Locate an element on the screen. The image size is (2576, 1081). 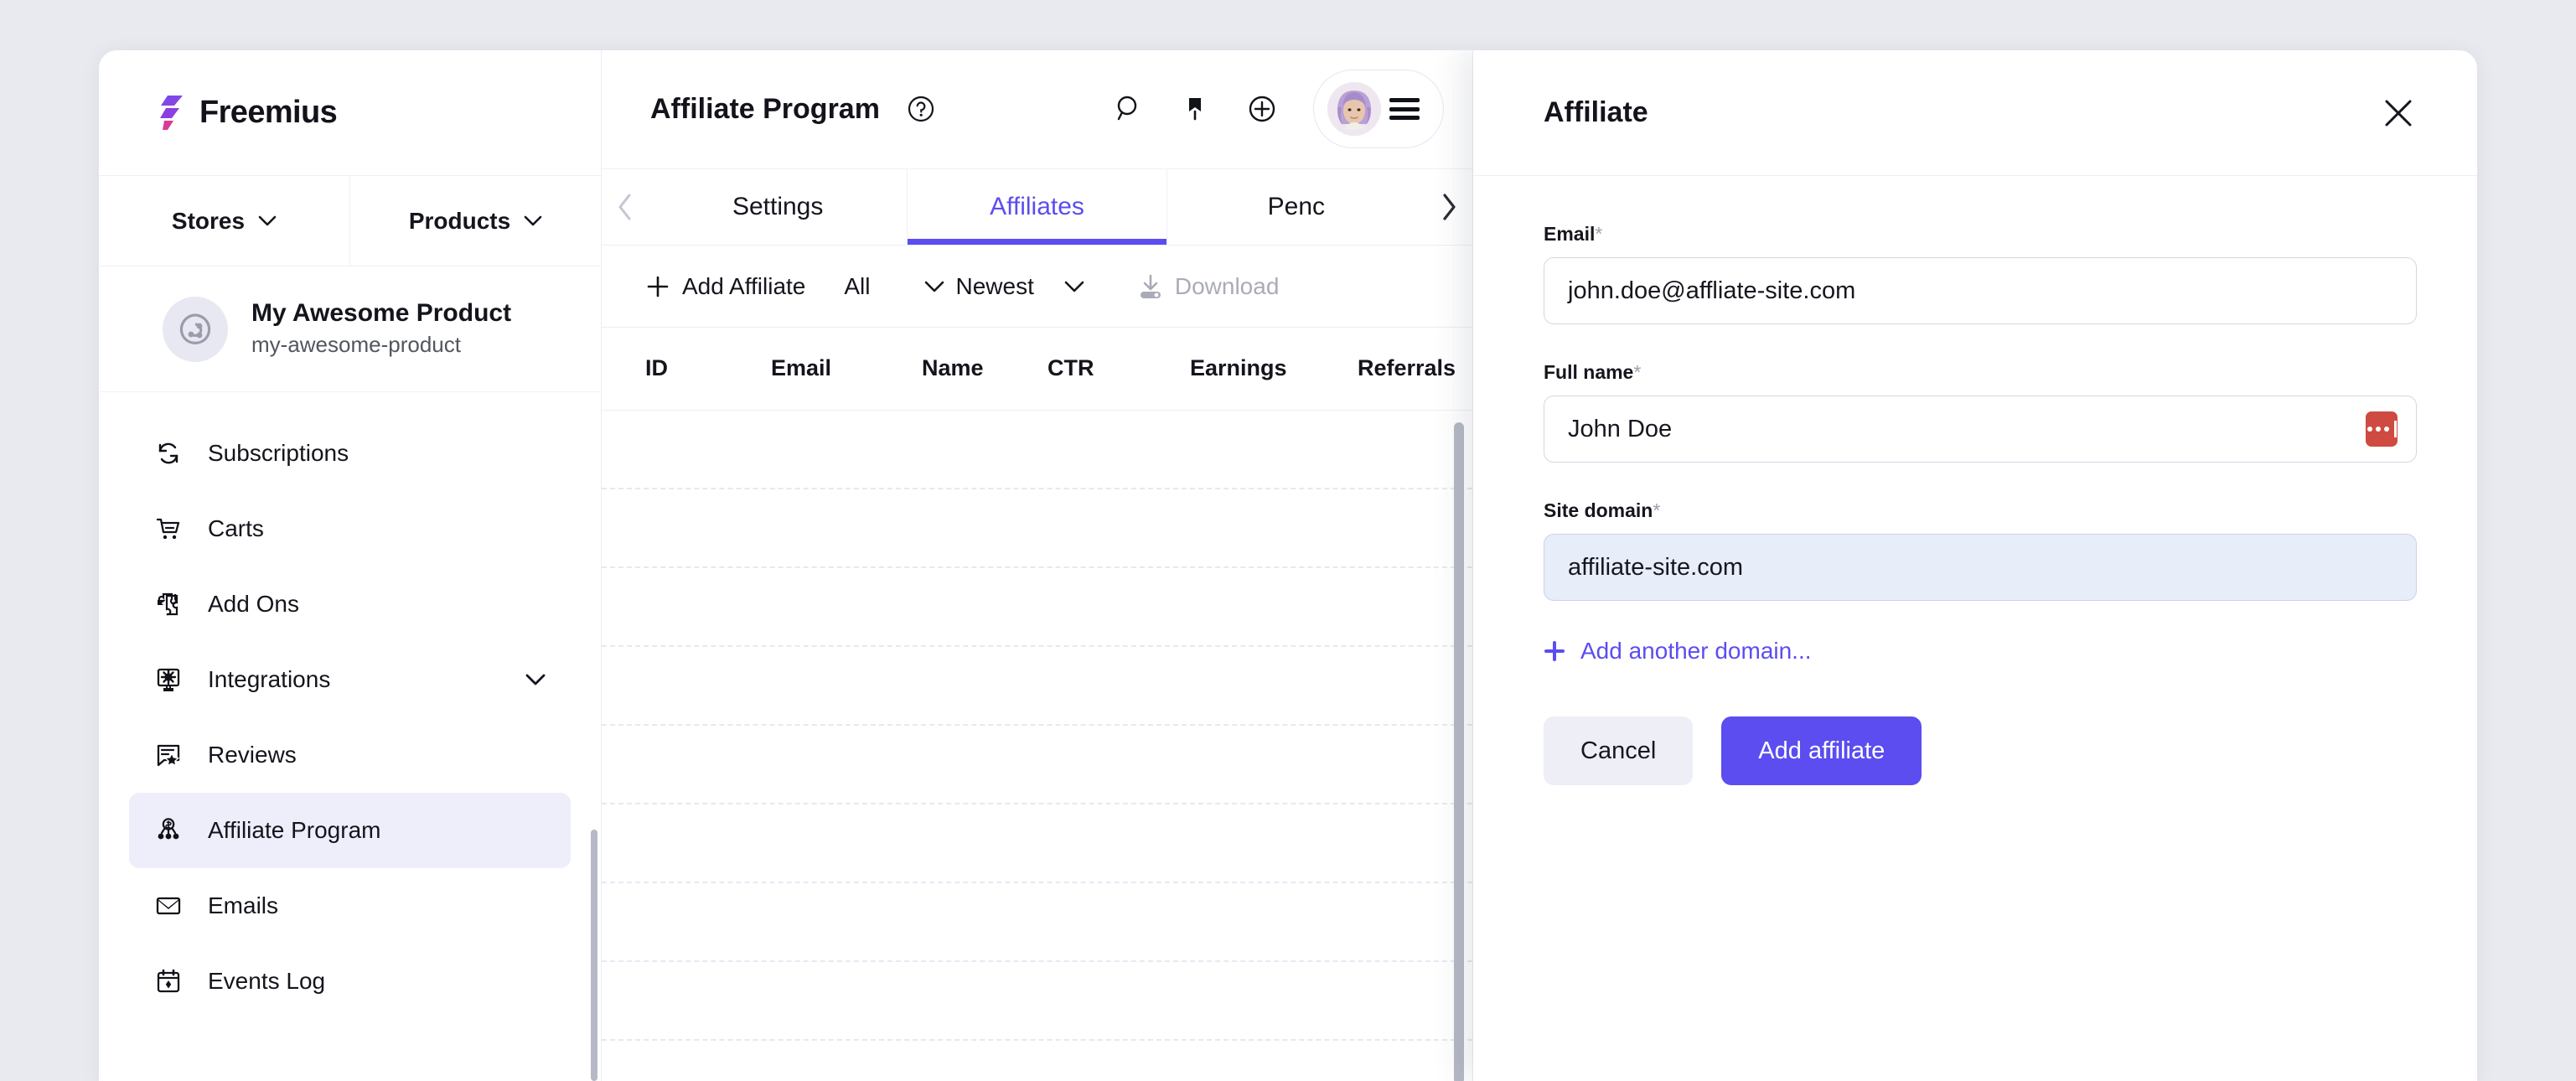
current-product: My Awesome Product my-awesome-product is located at coordinates (350, 329).